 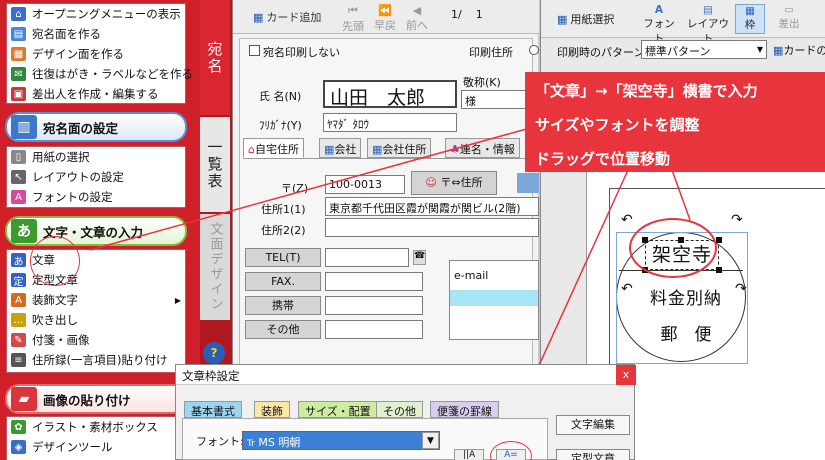 What do you see at coordinates (617, 125) in the screenshot?
I see `callout-line-2: サイズやフォントを調整` at bounding box center [617, 125].